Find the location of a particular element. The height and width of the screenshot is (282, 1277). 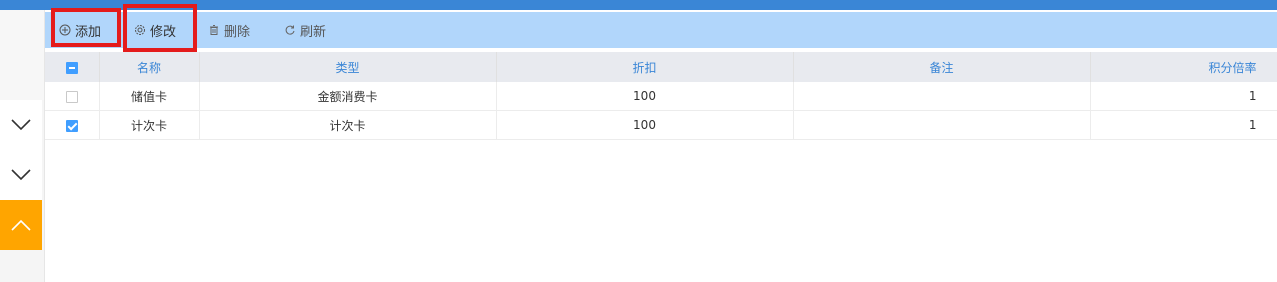

column-header-note: 备注 is located at coordinates (942, 67).